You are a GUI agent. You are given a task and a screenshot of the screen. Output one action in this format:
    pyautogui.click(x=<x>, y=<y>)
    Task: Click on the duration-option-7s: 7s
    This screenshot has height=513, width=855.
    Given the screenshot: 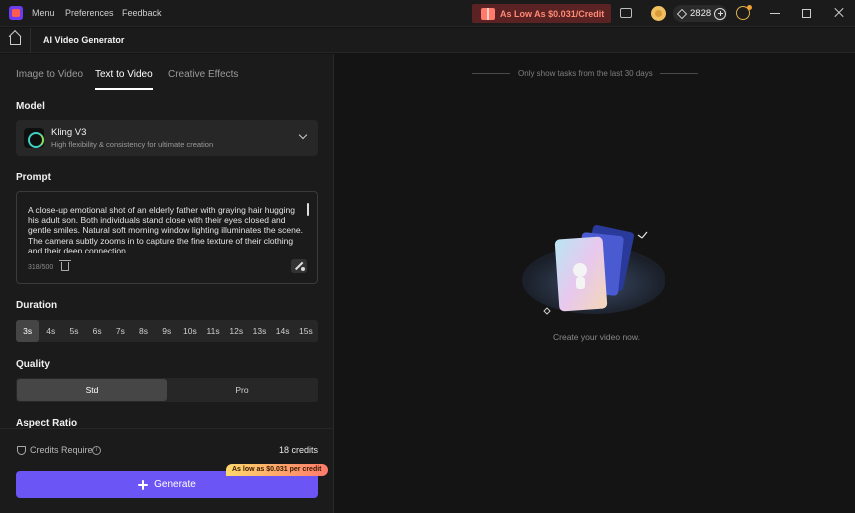 What is the action you would take?
    pyautogui.click(x=120, y=331)
    